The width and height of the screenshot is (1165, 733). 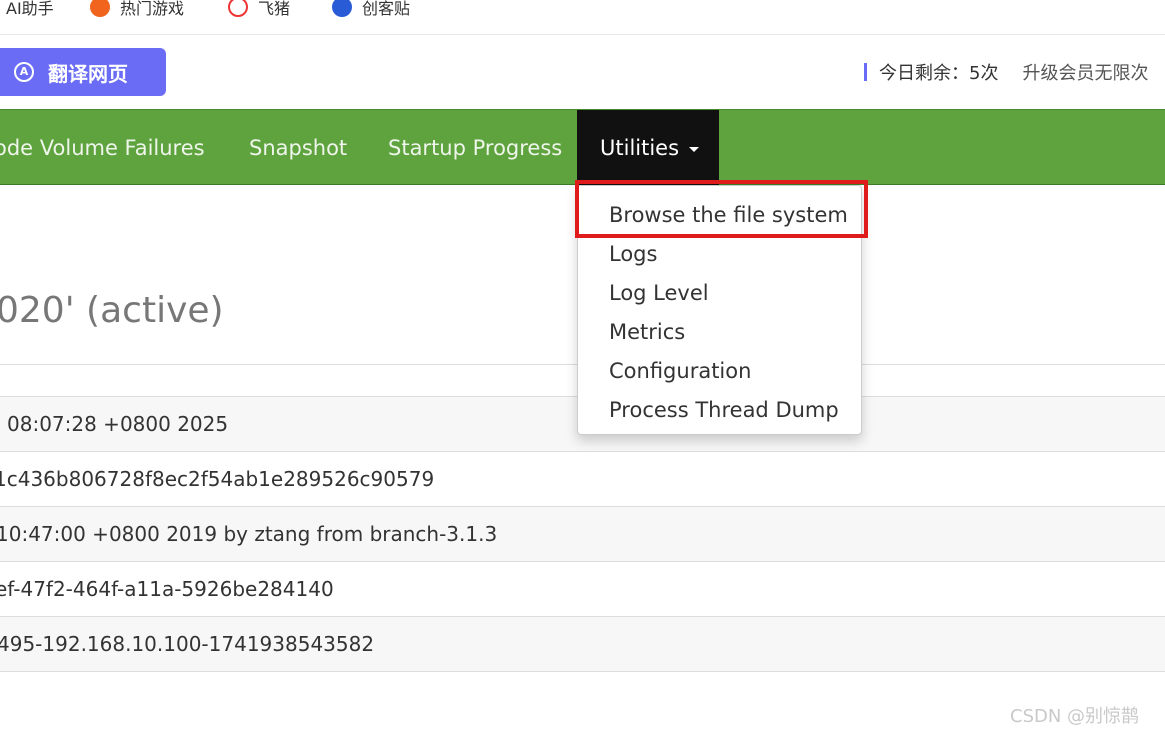 What do you see at coordinates (659, 292) in the screenshot?
I see `menu-item-log-level: Log Level` at bounding box center [659, 292].